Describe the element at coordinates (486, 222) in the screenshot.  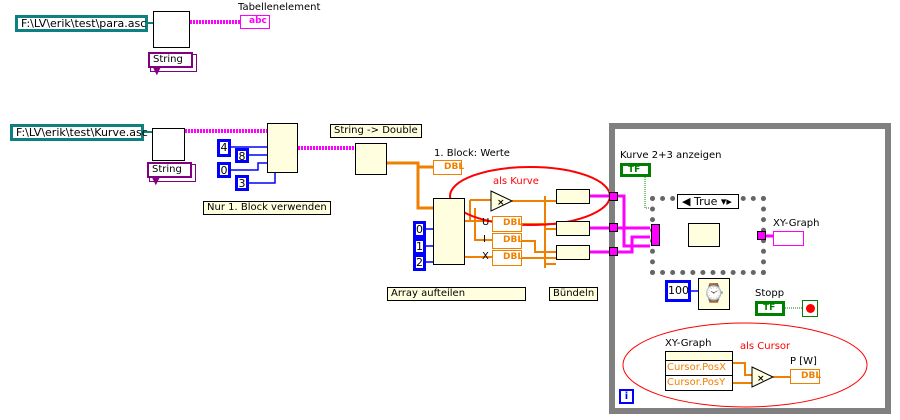
I see `u-label: U` at that location.